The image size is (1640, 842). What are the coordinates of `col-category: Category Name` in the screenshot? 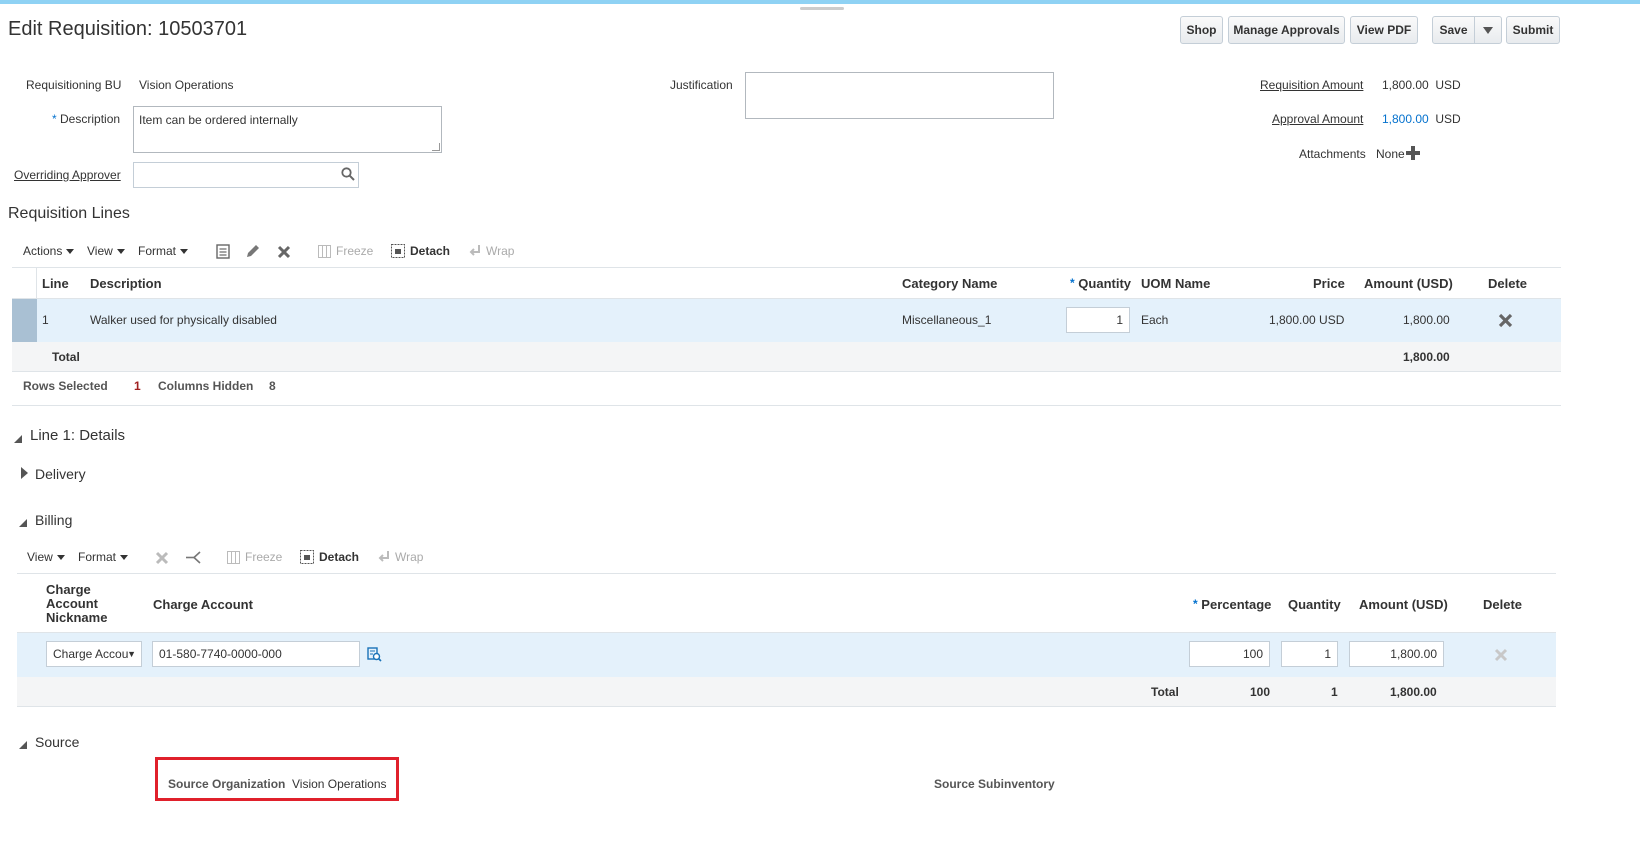 It's located at (949, 283).